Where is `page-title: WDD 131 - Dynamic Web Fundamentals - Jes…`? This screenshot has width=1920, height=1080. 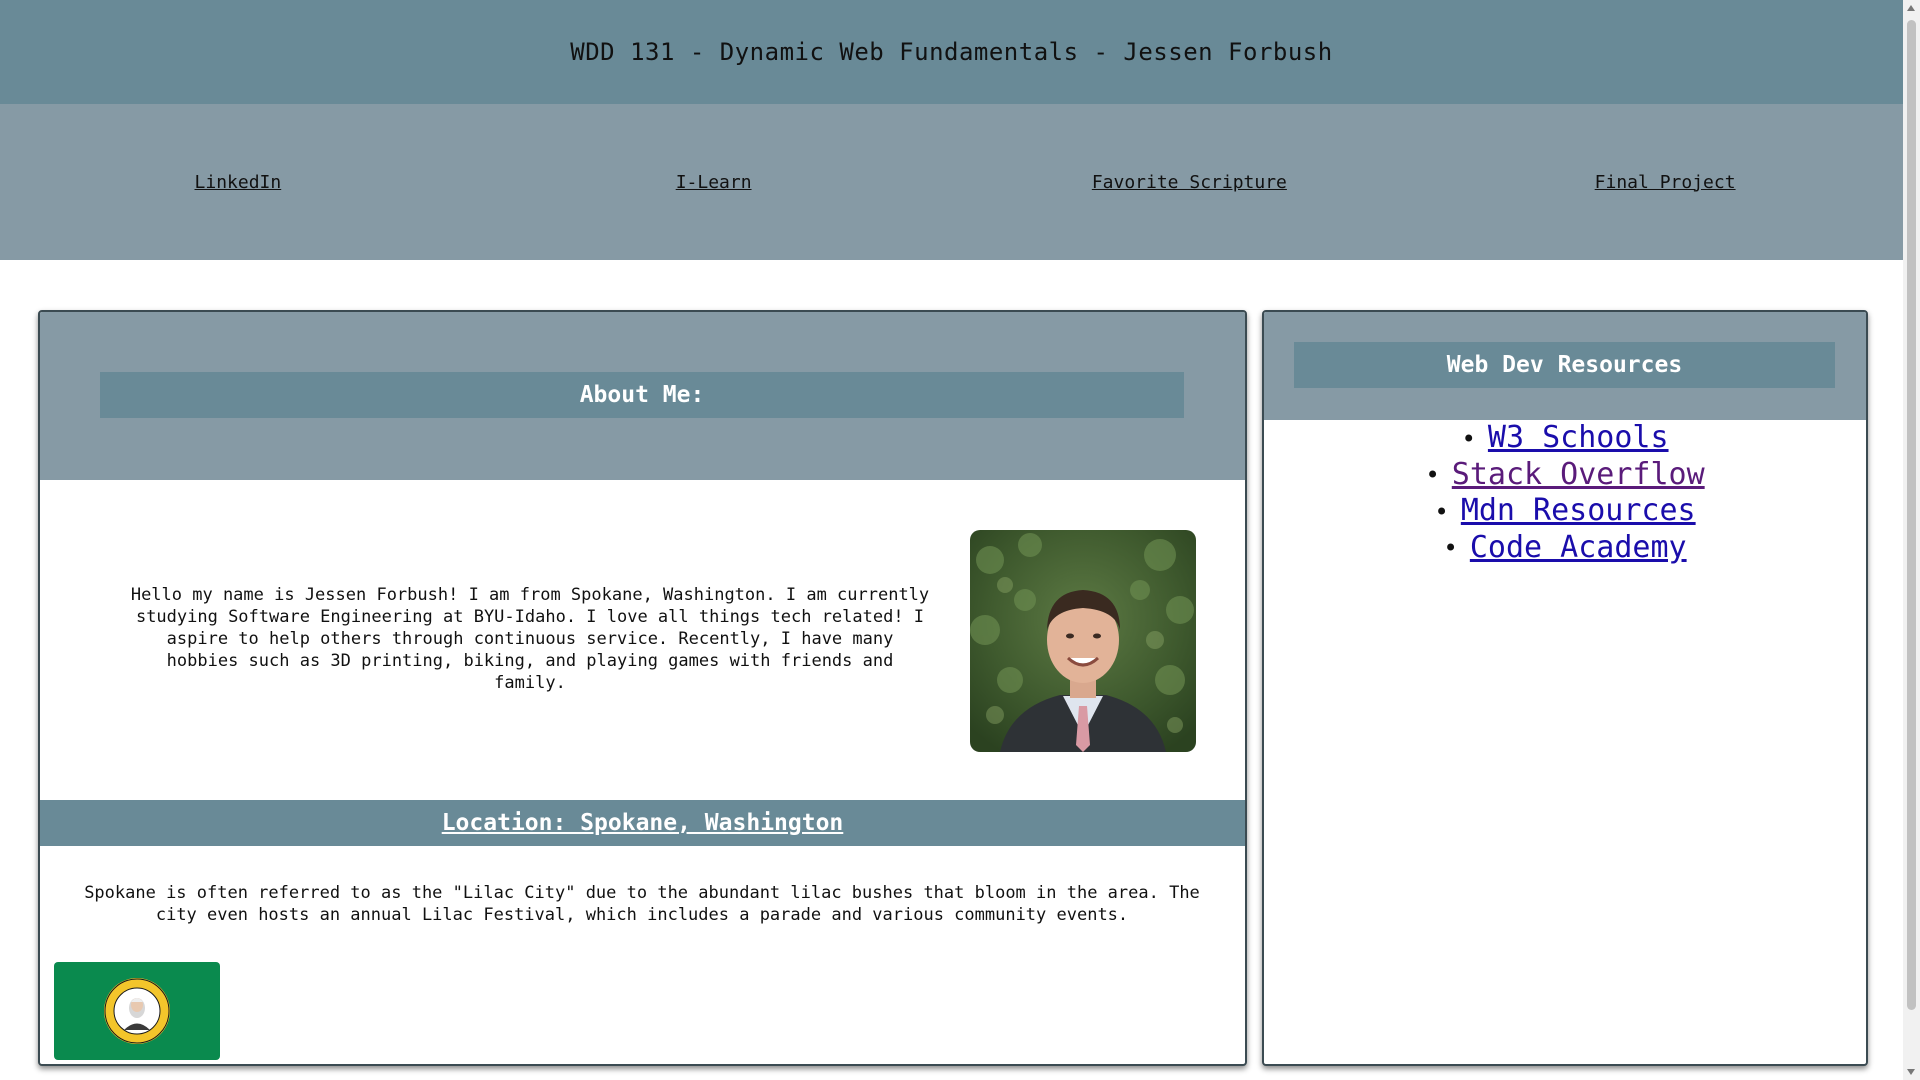
page-title: WDD 131 - Dynamic Web Fundamentals - Jes… is located at coordinates (951, 52).